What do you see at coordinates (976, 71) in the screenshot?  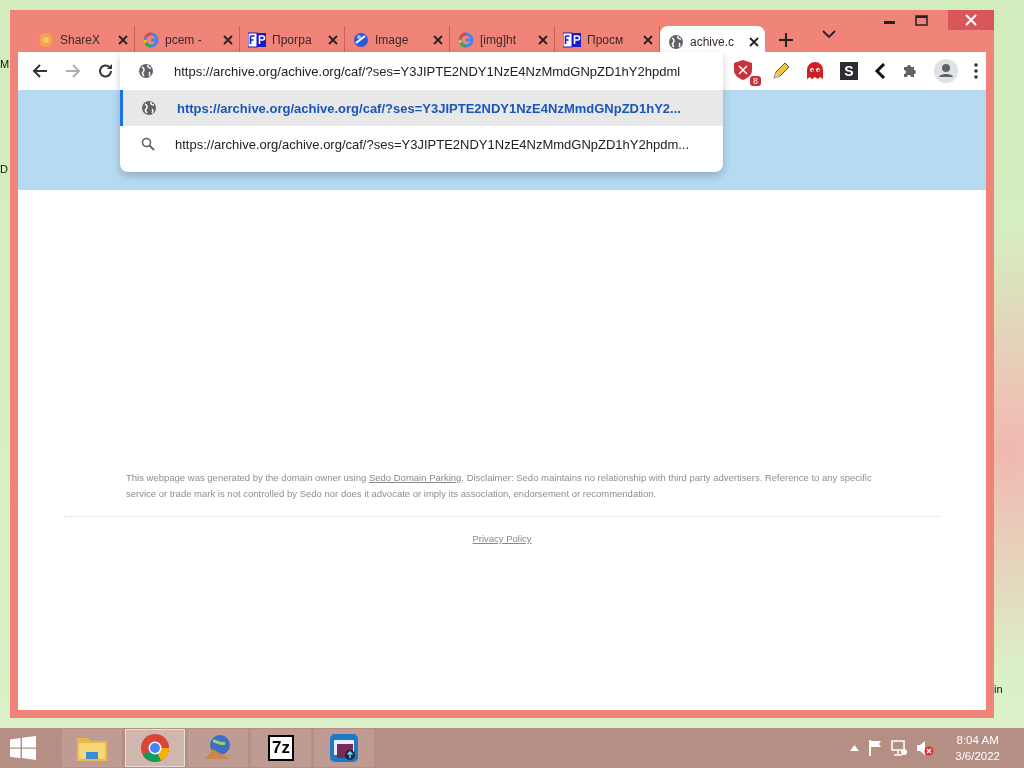 I see `menu-icon` at bounding box center [976, 71].